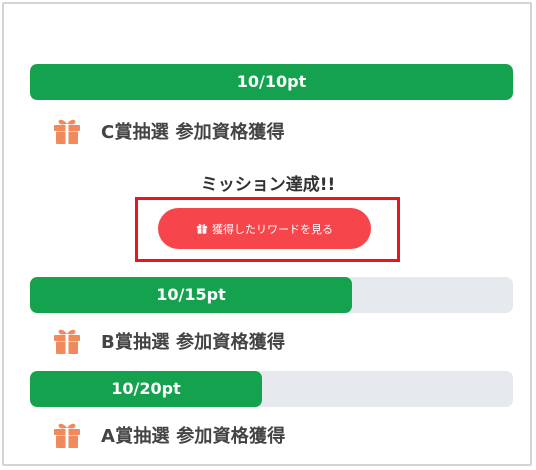 The width and height of the screenshot is (536, 470). I want to click on progress-bar-tier-a: 10/20pt, so click(271, 389).